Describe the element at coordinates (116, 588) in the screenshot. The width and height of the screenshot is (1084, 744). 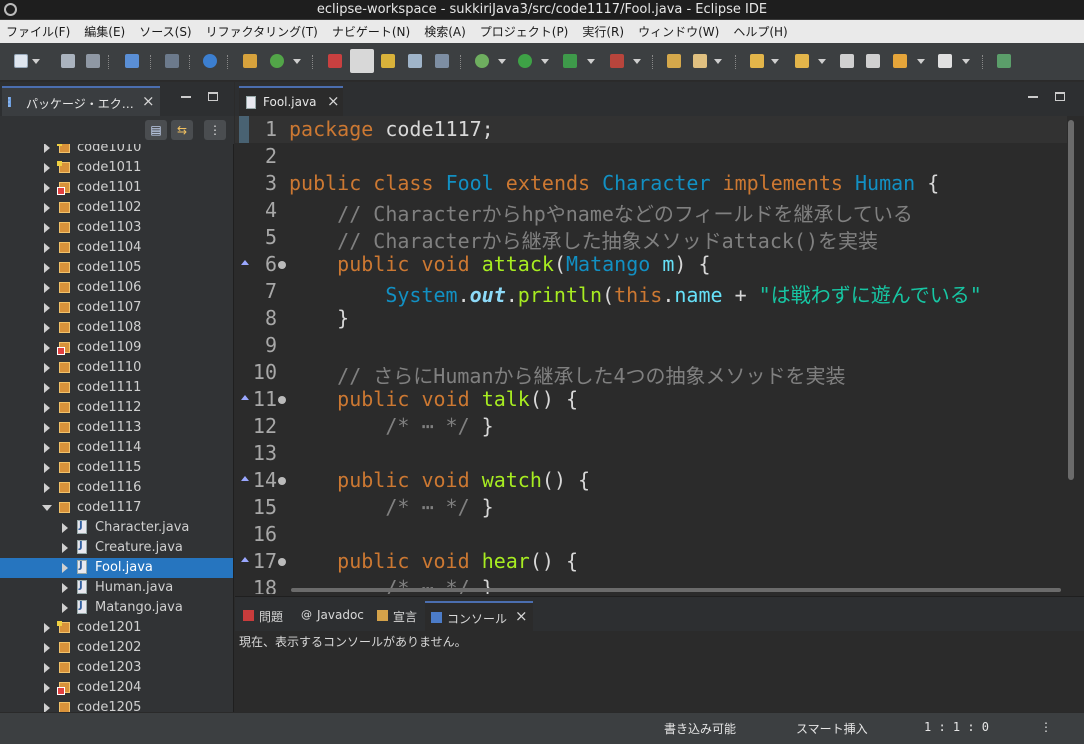
I see `tree-file-item: Human.java` at that location.